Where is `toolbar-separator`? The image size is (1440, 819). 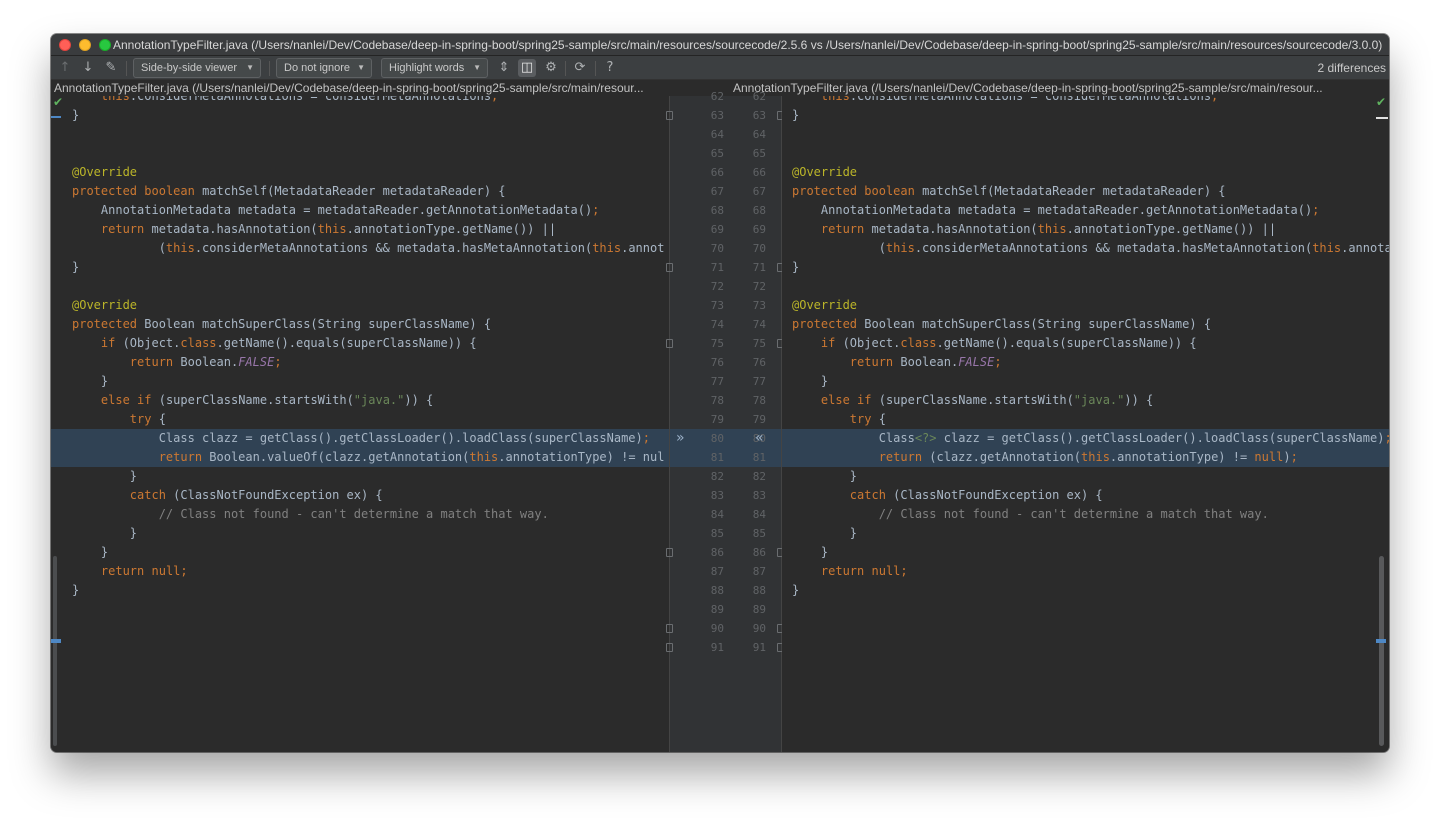 toolbar-separator is located at coordinates (595, 68).